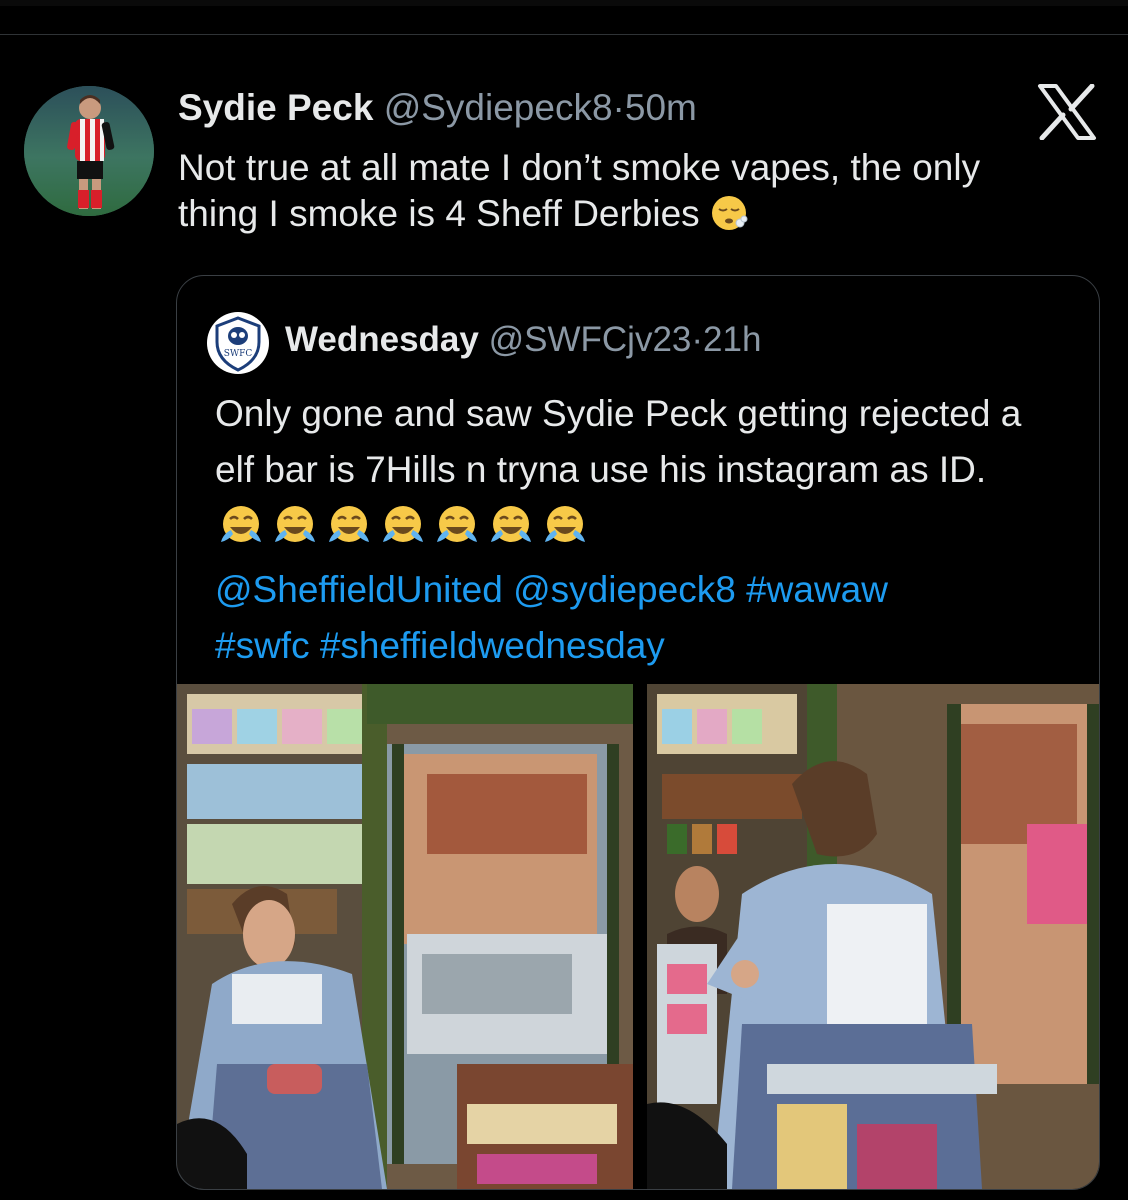 Image resolution: width=1128 pixels, height=1200 pixels. I want to click on quoted-tweet-header: Wednesday @SWFCjv23·21h, so click(523, 340).